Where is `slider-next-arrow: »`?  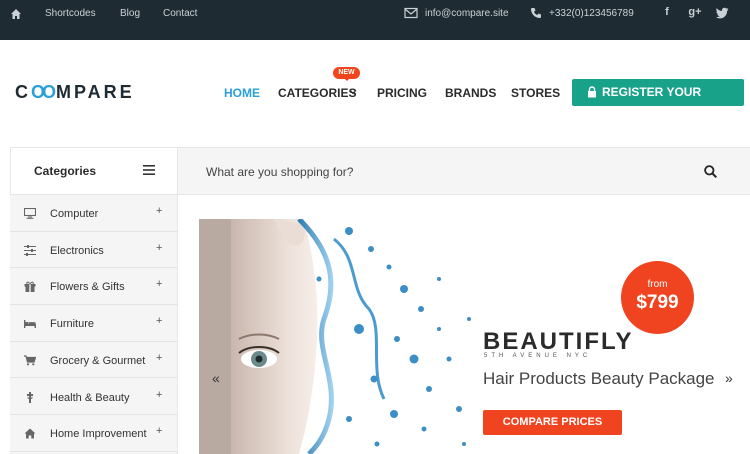
slider-next-arrow: » is located at coordinates (729, 378).